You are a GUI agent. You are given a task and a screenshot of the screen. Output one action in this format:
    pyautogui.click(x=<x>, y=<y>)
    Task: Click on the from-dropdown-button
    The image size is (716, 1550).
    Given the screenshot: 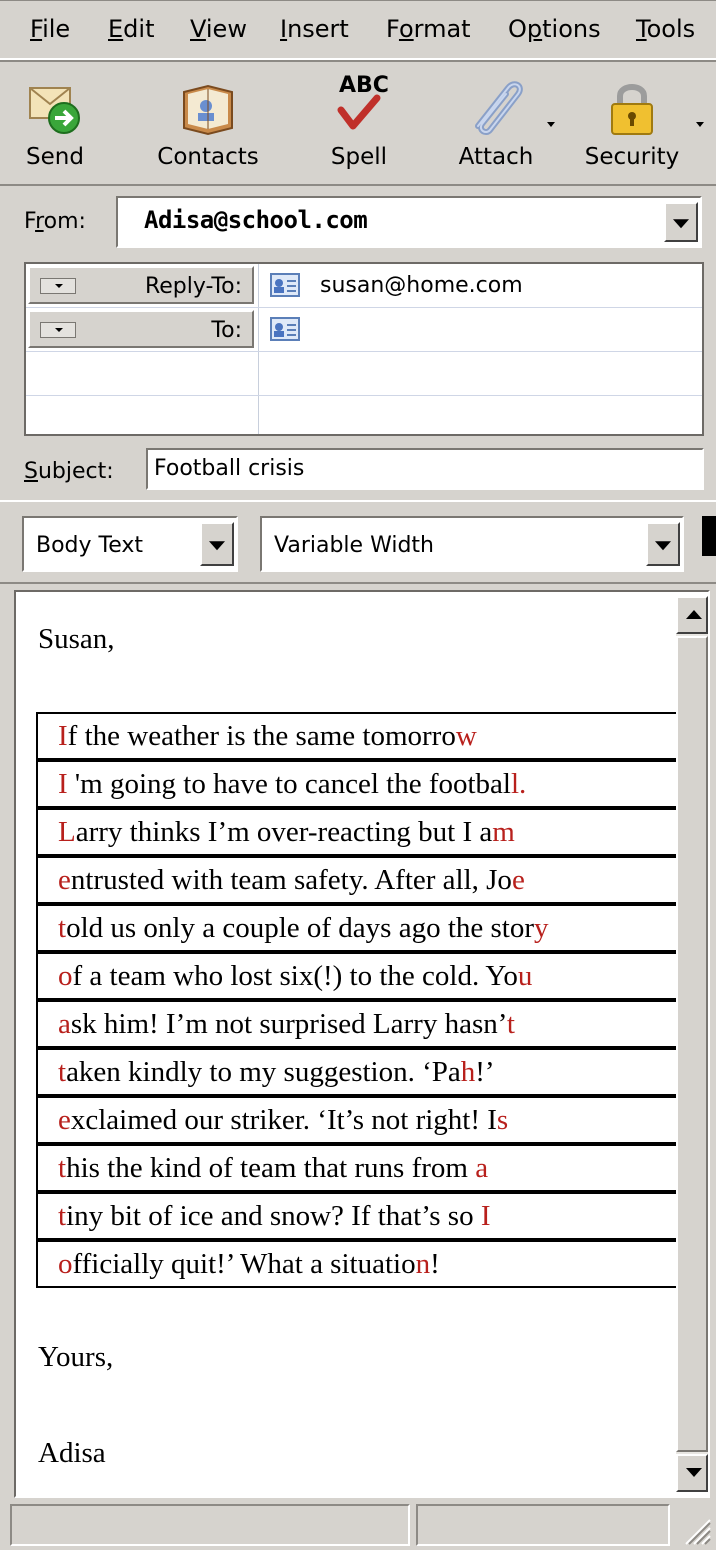 What is the action you would take?
    pyautogui.click(x=681, y=222)
    